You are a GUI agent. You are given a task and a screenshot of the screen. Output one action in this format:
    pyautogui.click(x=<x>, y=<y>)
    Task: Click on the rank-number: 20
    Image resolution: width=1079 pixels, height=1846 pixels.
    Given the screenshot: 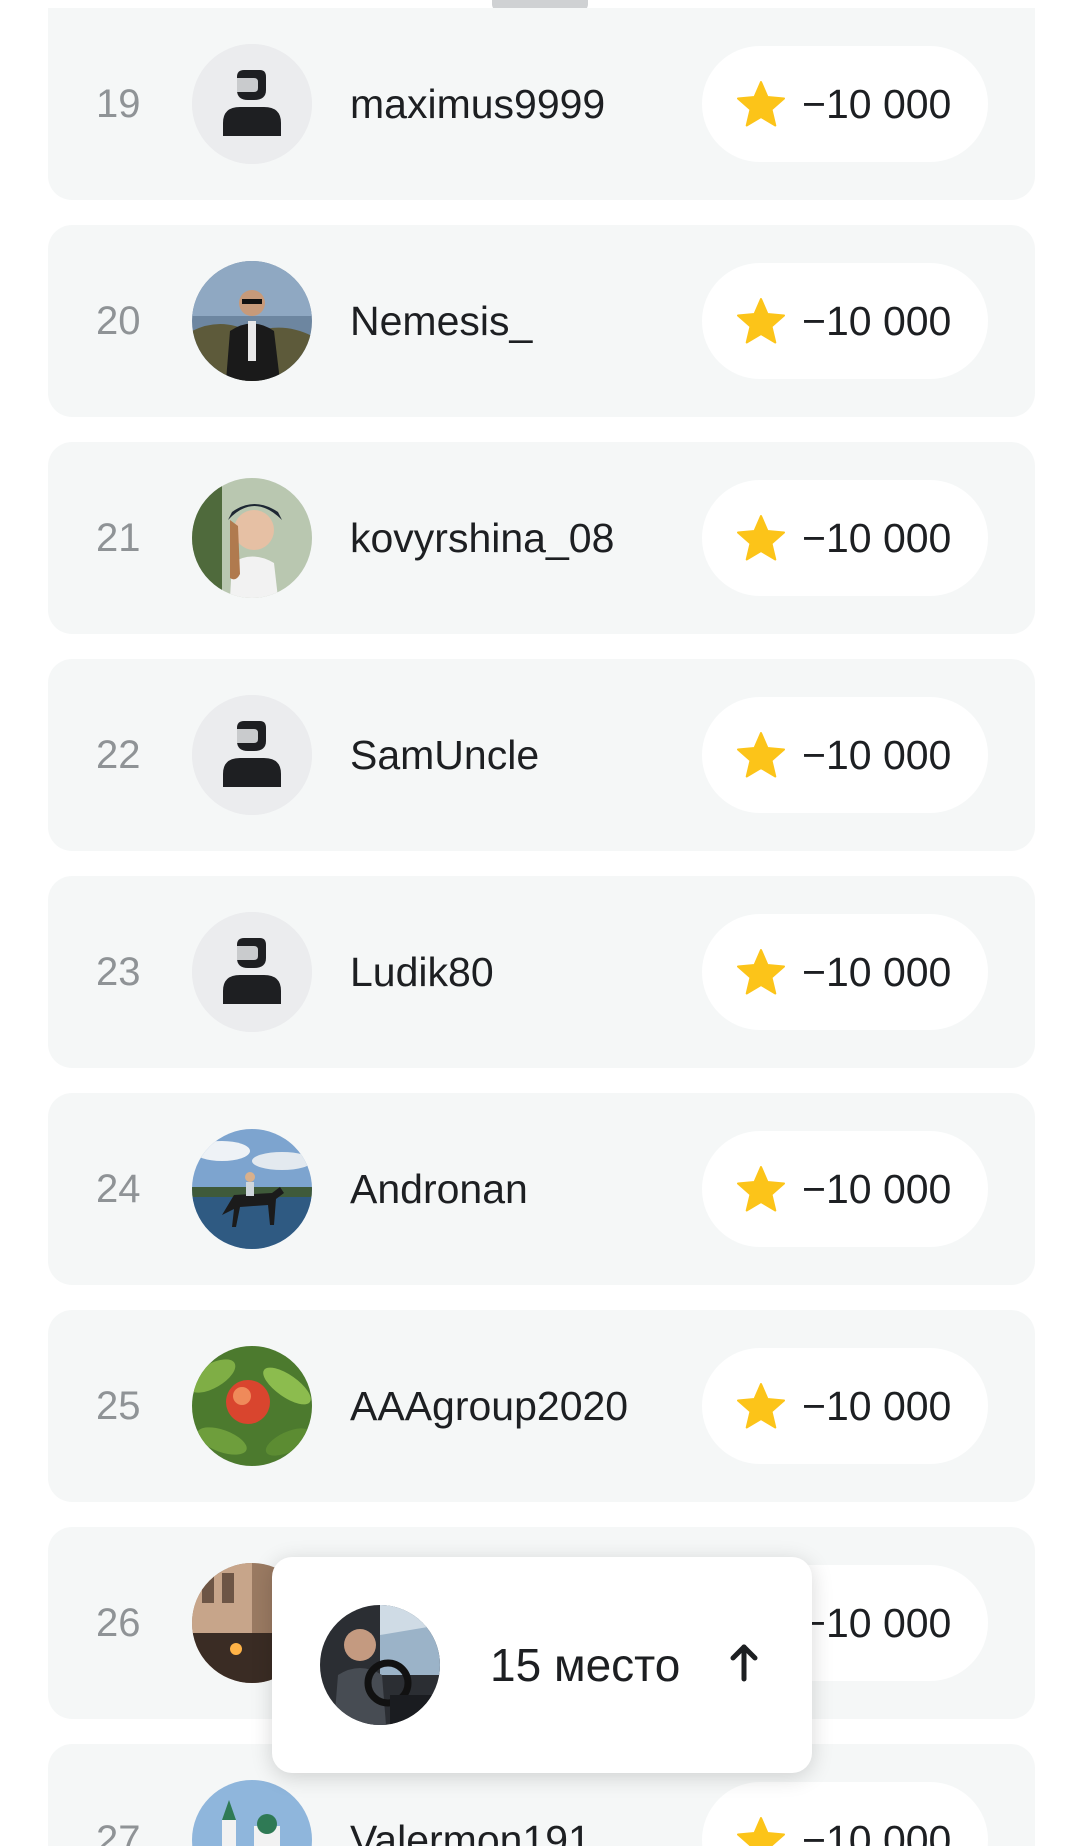 What is the action you would take?
    pyautogui.click(x=118, y=320)
    